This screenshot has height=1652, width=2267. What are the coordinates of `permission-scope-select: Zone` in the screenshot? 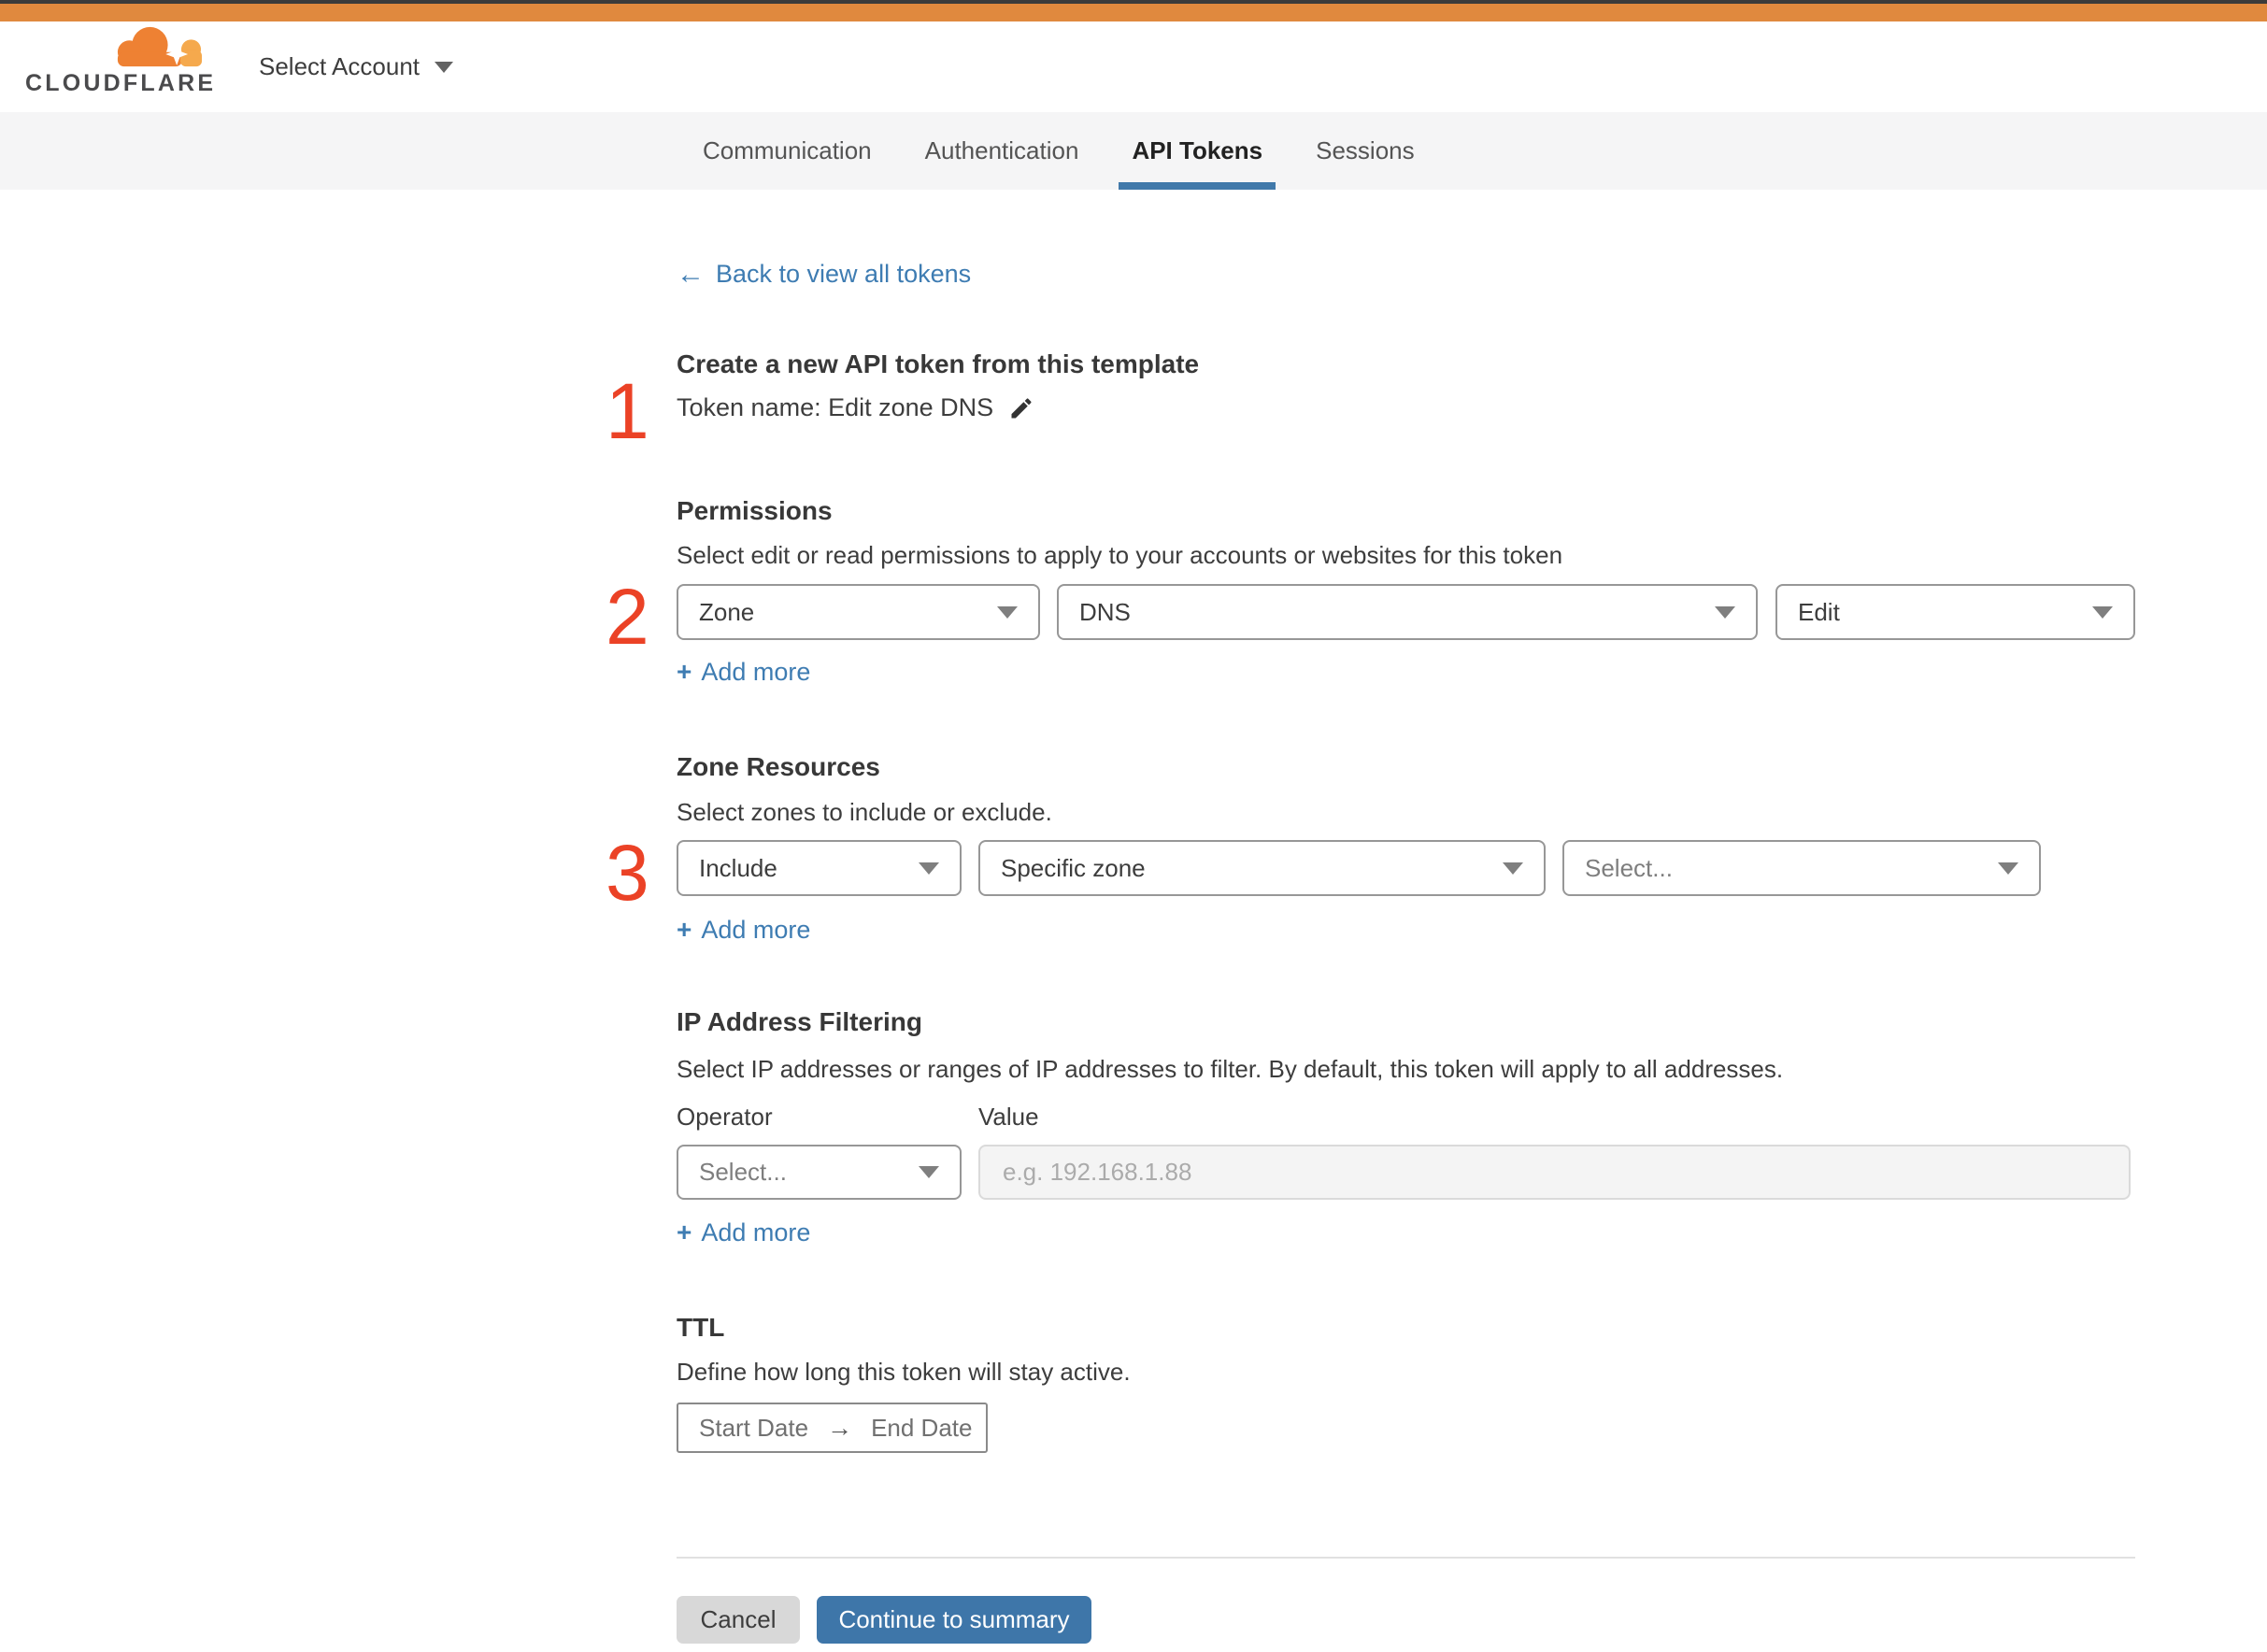 It's located at (859, 612).